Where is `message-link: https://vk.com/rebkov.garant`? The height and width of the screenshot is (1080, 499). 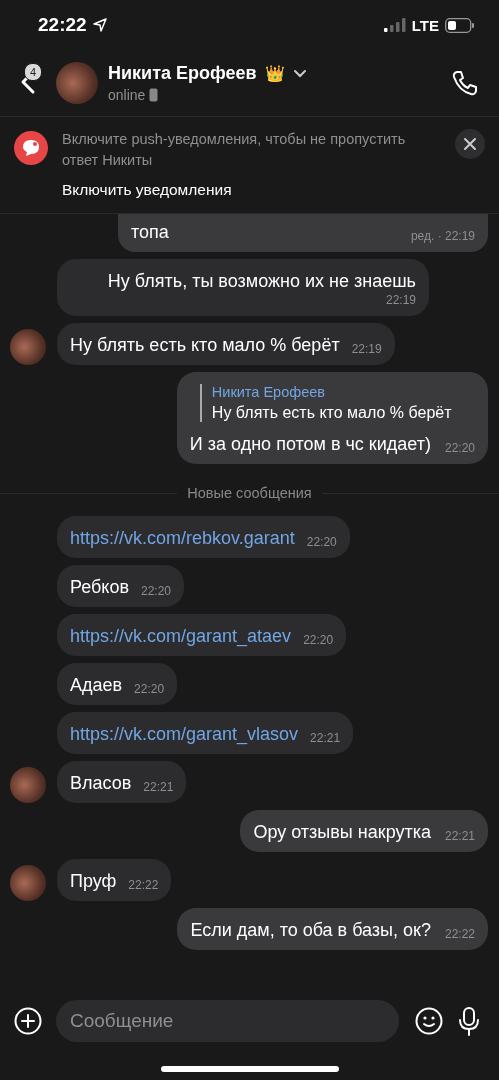 message-link: https://vk.com/rebkov.garant is located at coordinates (182, 538).